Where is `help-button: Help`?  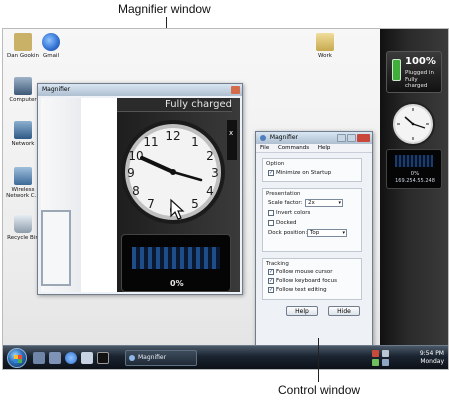 help-button: Help is located at coordinates (302, 311).